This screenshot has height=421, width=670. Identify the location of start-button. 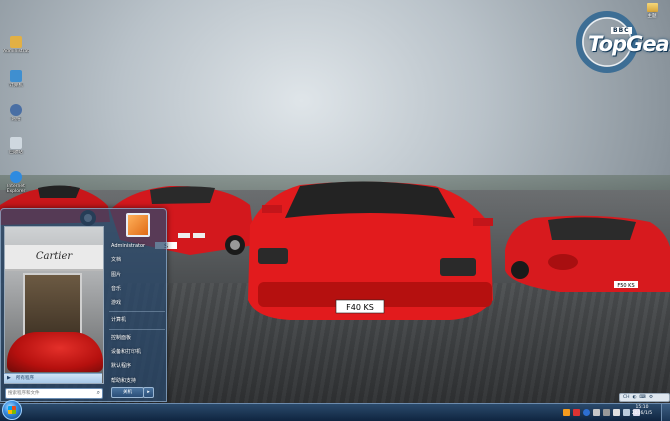
(12, 410).